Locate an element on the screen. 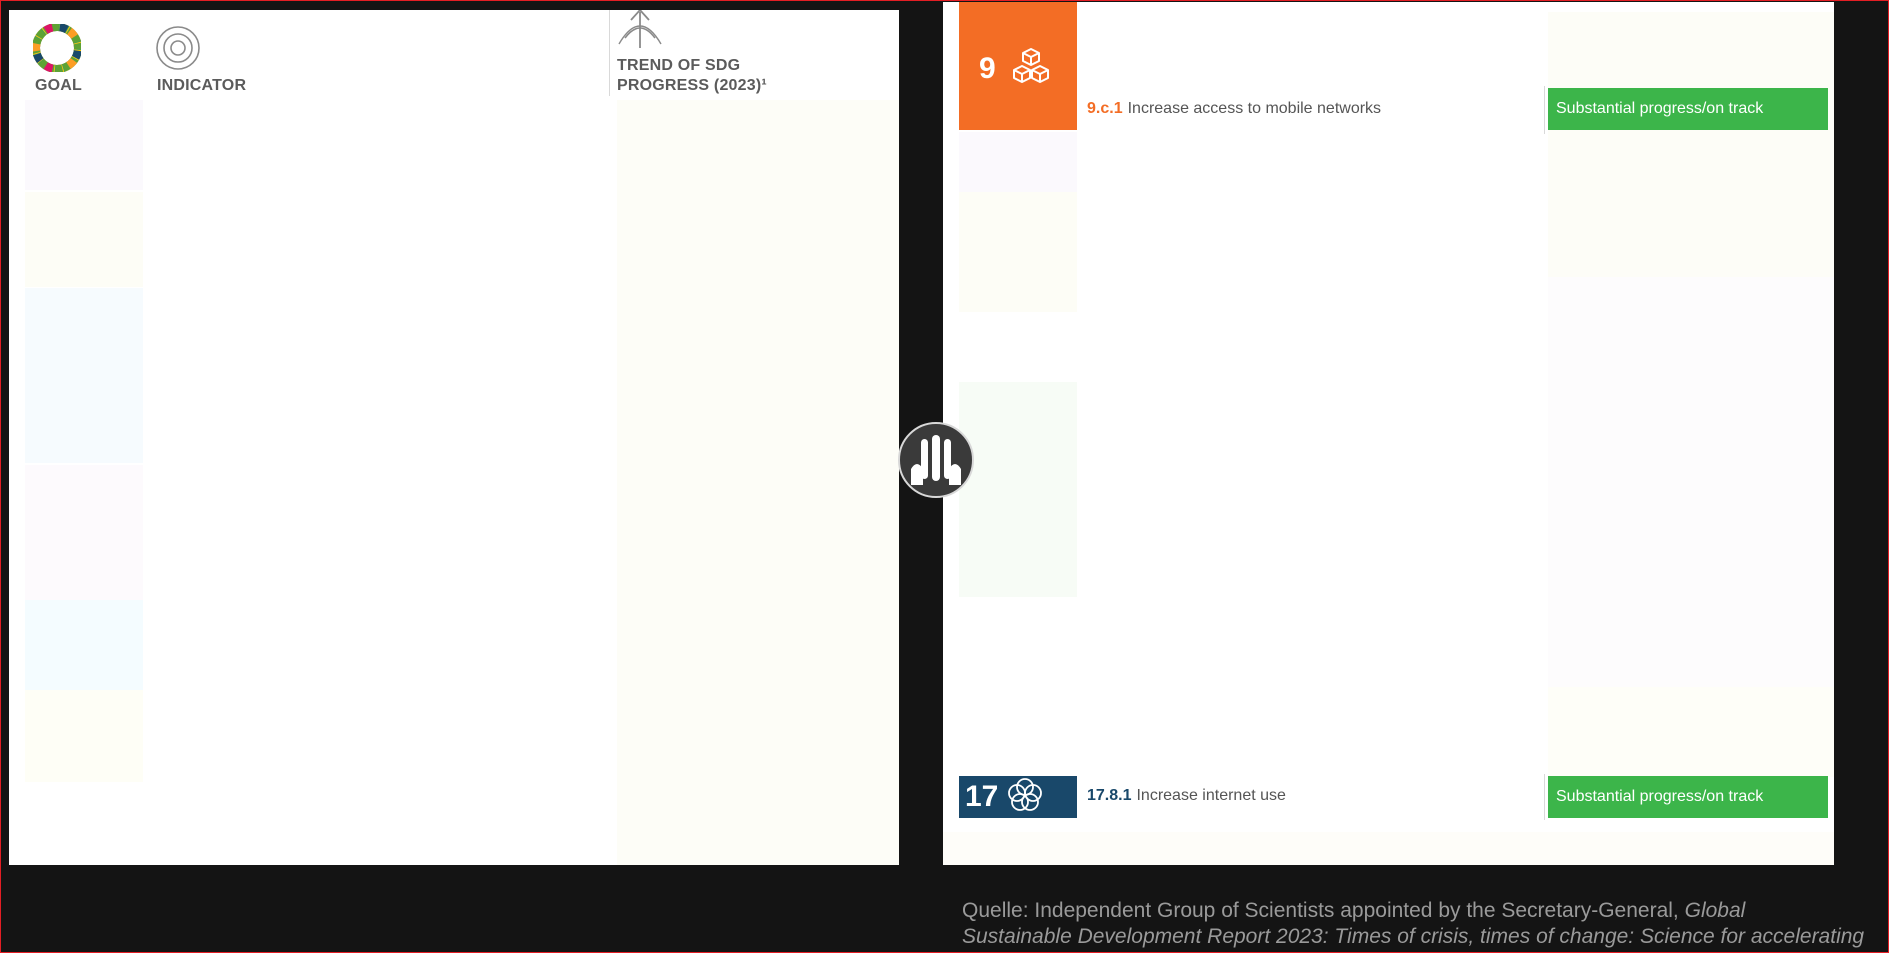 Image resolution: width=1889 pixels, height=953 pixels. cubes-icon is located at coordinates (1031, 69).